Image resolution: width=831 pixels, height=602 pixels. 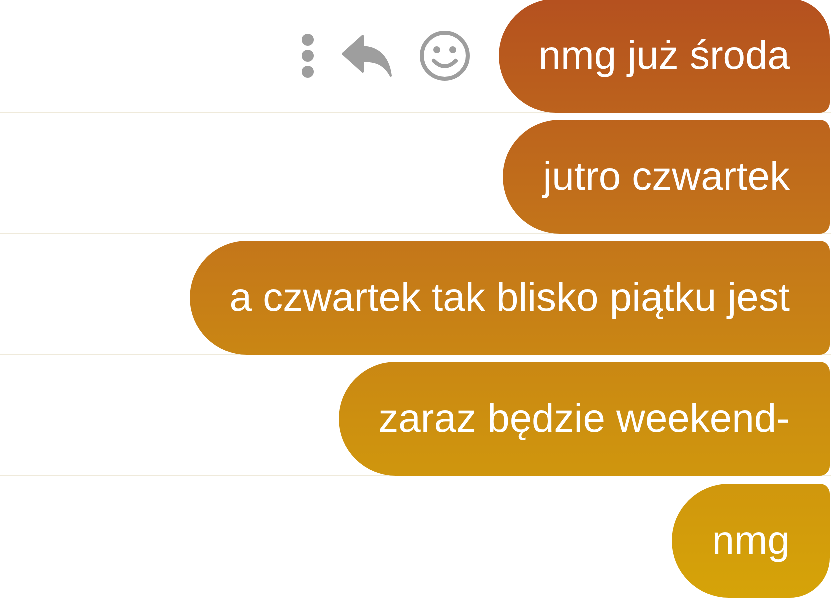 I want to click on reply-icon, so click(x=366, y=56).